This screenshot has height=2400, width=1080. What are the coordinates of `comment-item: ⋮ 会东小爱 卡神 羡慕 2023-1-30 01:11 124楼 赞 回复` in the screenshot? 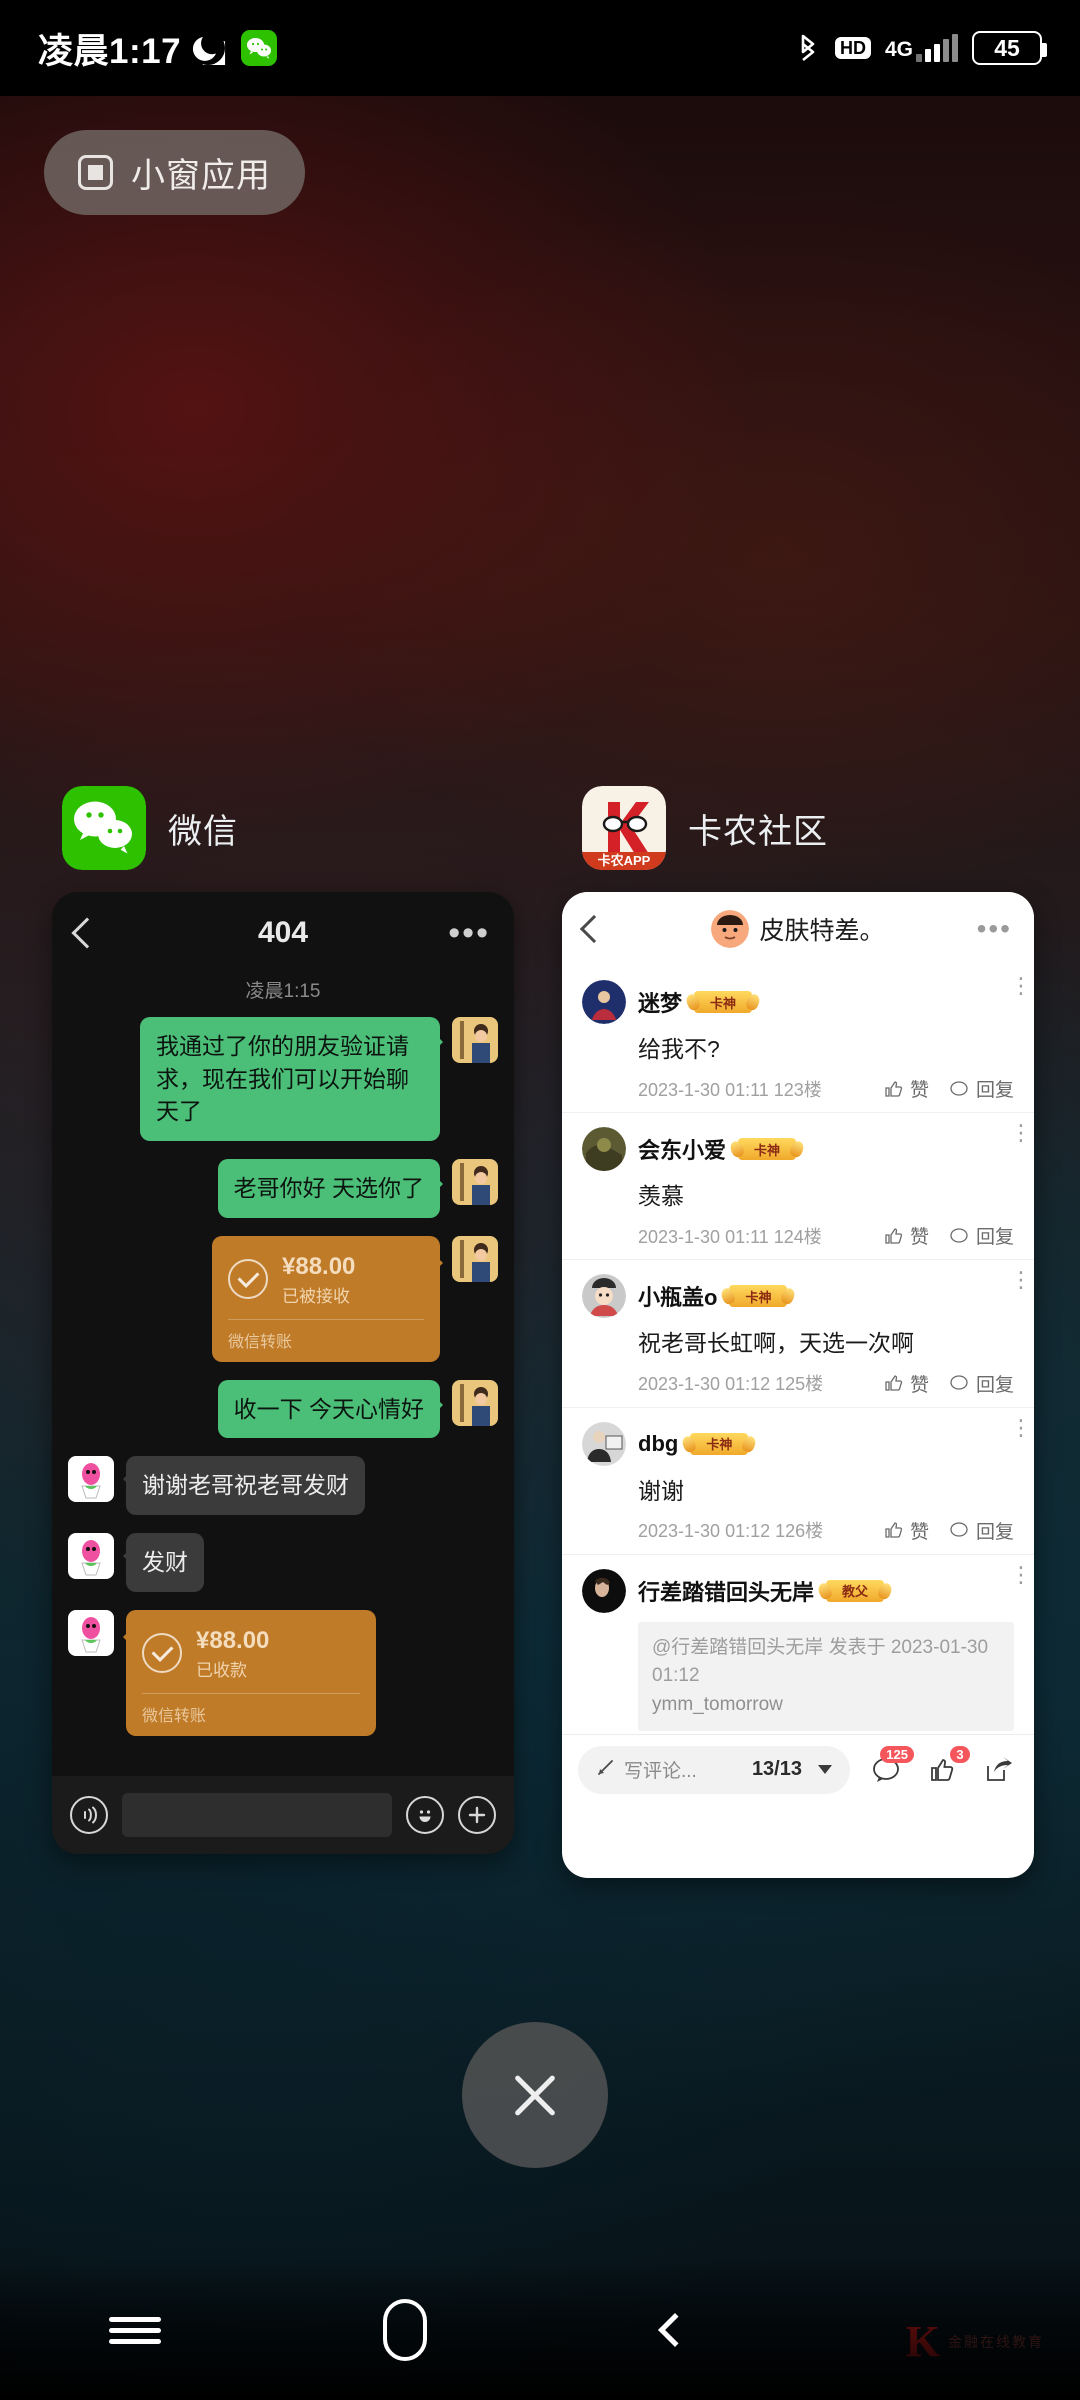 It's located at (798, 1187).